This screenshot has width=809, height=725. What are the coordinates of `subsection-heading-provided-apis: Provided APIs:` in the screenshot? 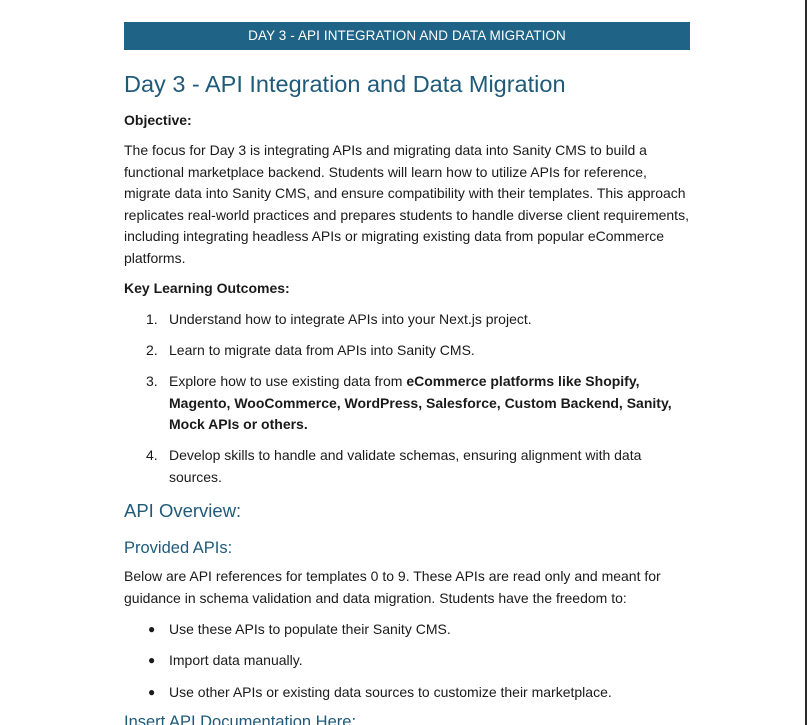 It's located at (178, 548).